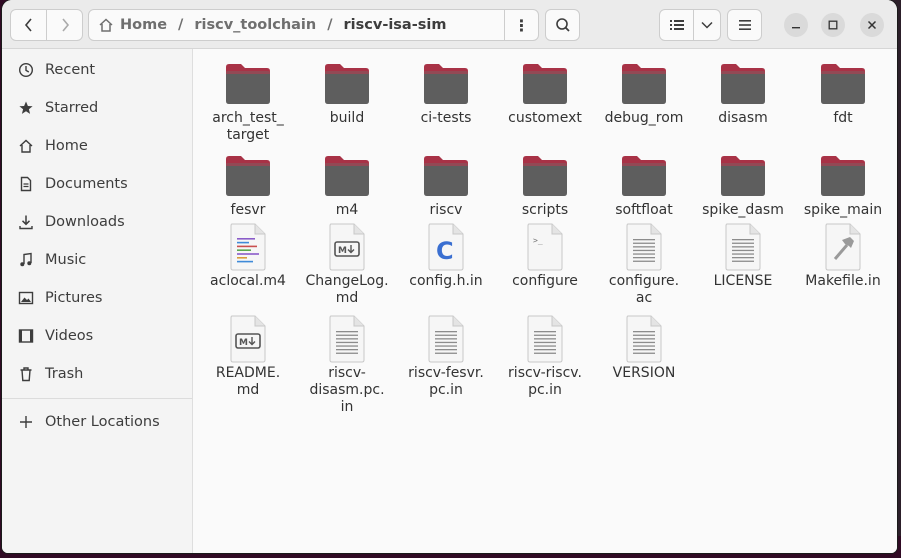 Image resolution: width=901 pixels, height=558 pixels. Describe the element at coordinates (97, 398) in the screenshot. I see `sidebar-divider` at that location.